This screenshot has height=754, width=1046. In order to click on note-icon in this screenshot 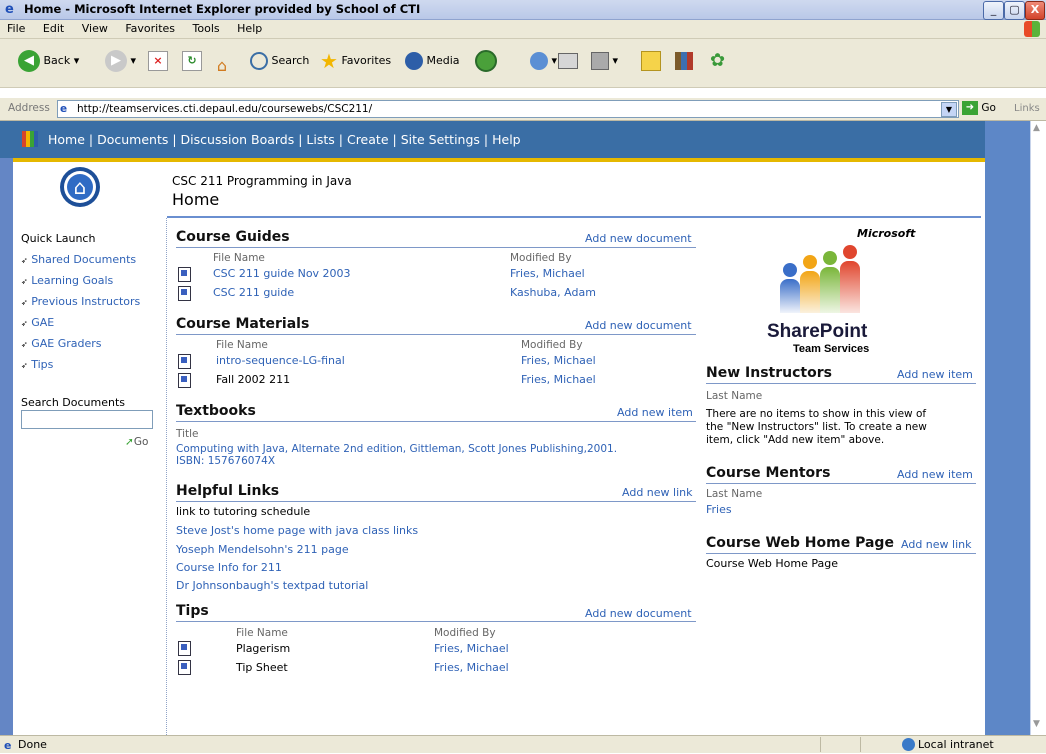, I will do `click(651, 61)`.